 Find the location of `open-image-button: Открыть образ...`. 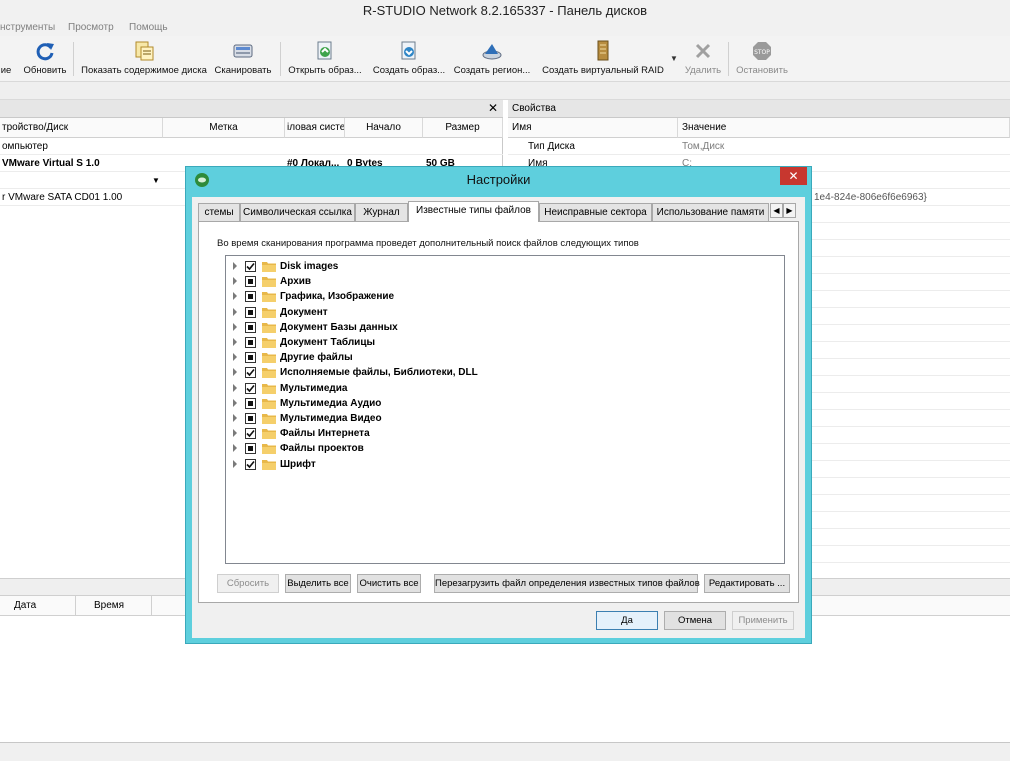

open-image-button: Открыть образ... is located at coordinates (325, 59).